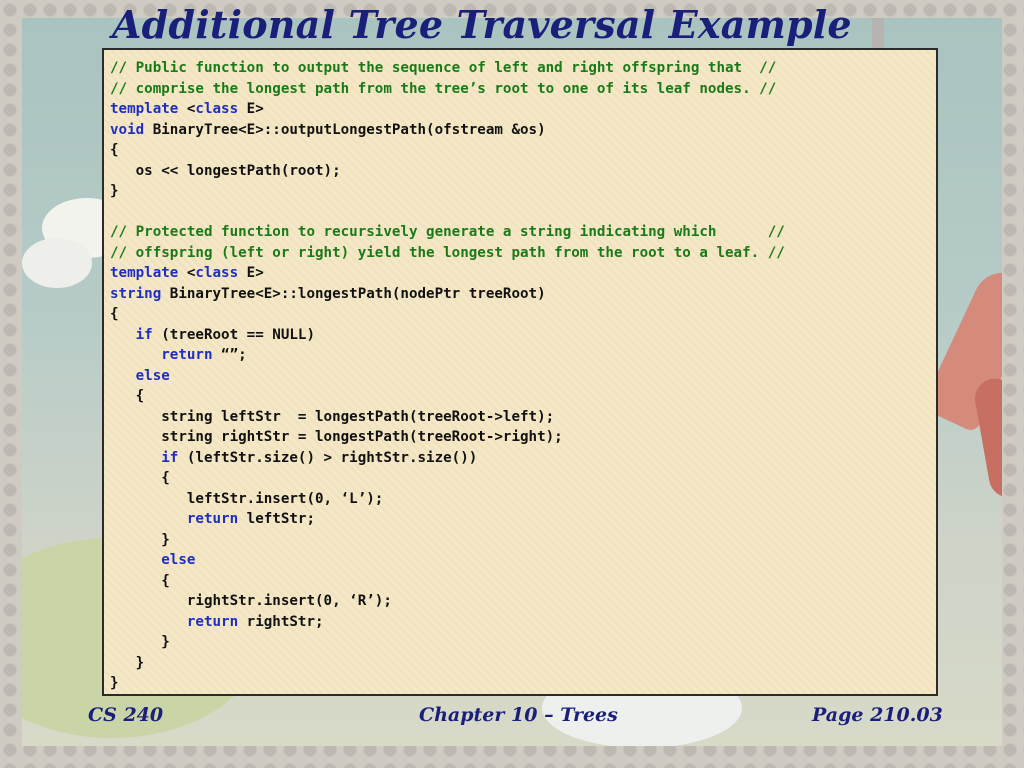 This screenshot has height=768, width=1024. I want to click on code-line: if (leftStr.size() > rightStr.size()), so click(523, 458).